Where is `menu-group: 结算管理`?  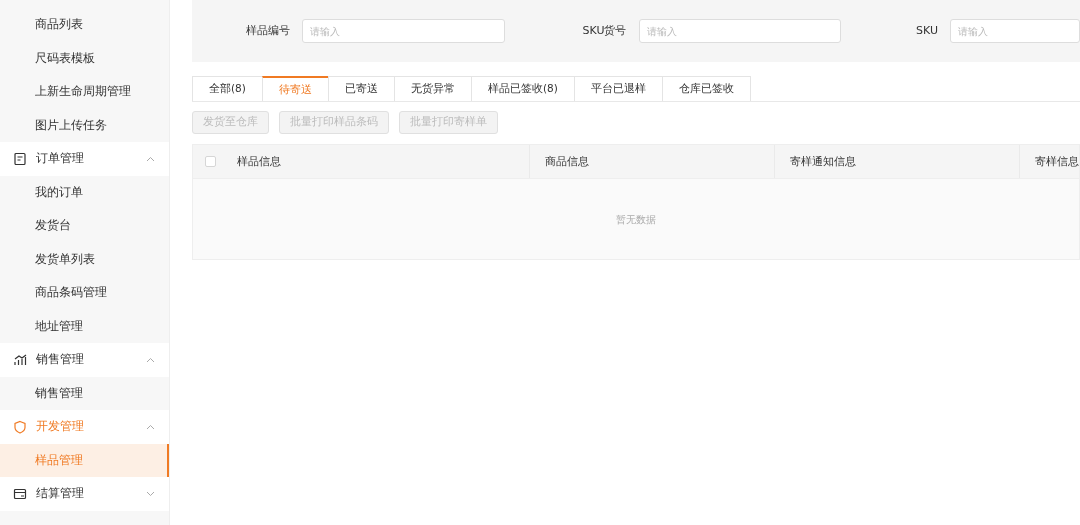 menu-group: 结算管理 is located at coordinates (84, 494).